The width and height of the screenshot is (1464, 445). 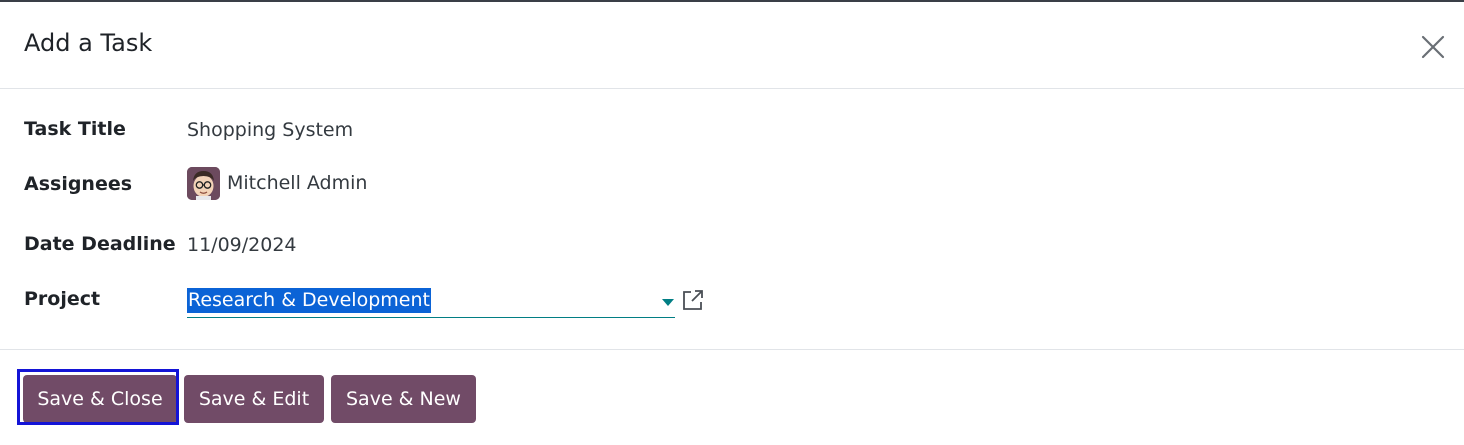 What do you see at coordinates (100, 244) in the screenshot?
I see `date-deadline-label: Date Deadline` at bounding box center [100, 244].